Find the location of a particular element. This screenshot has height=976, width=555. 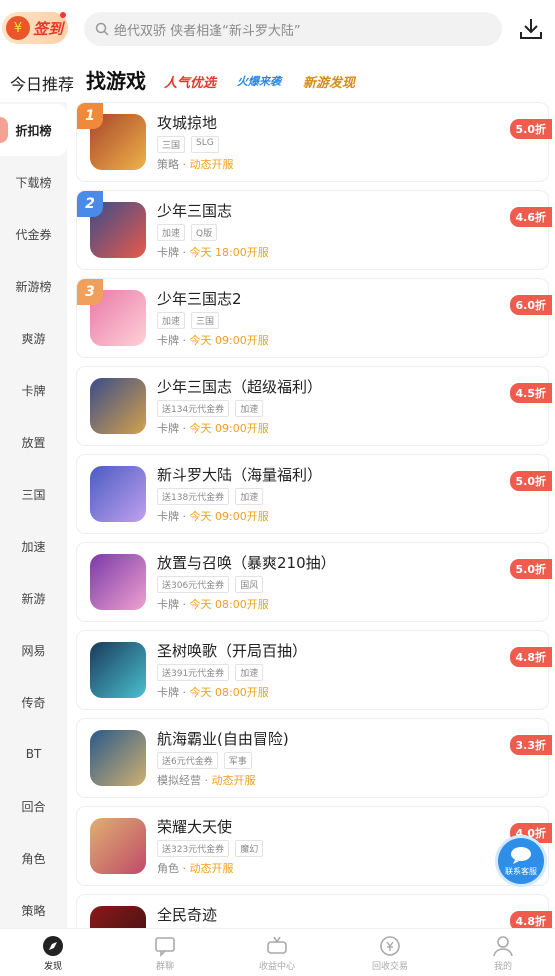

server-status: 今天 18:00开服 is located at coordinates (229, 252).